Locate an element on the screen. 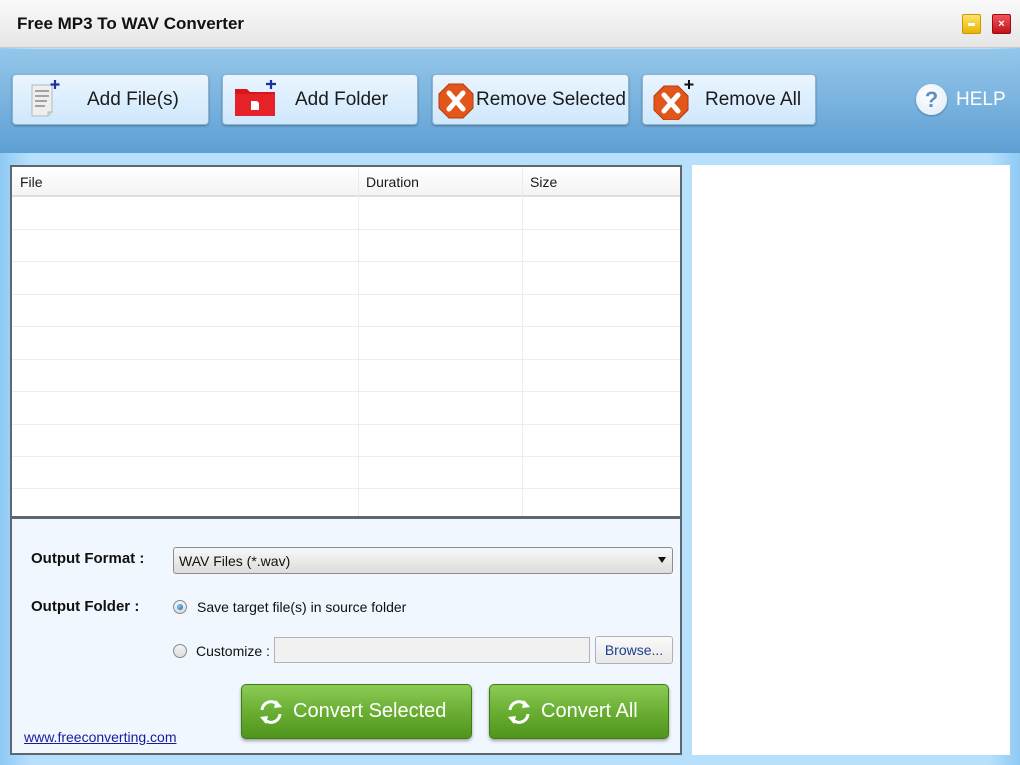 Image resolution: width=1020 pixels, height=765 pixels. file-add-icon is located at coordinates (41, 99).